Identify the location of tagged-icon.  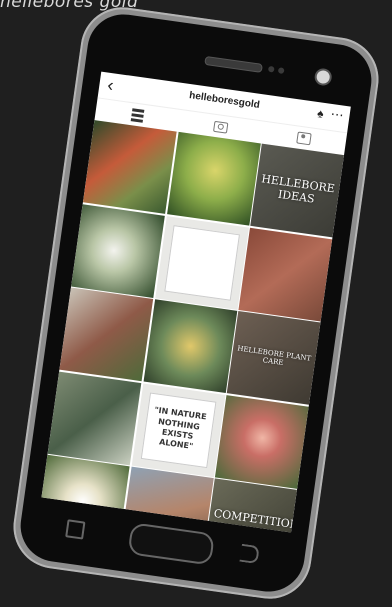
(304, 138).